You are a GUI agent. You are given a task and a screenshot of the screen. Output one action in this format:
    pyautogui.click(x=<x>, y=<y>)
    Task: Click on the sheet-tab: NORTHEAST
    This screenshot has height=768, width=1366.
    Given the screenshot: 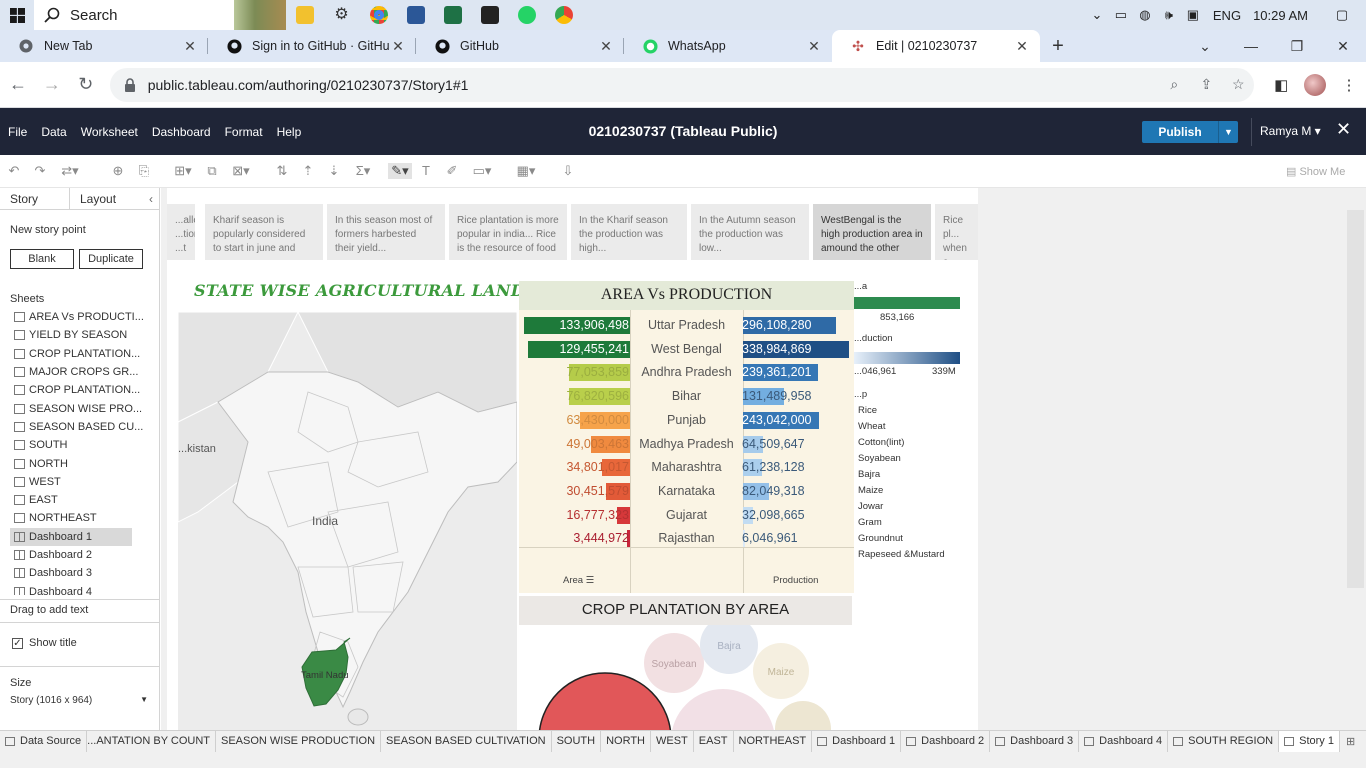 What is the action you would take?
    pyautogui.click(x=773, y=741)
    